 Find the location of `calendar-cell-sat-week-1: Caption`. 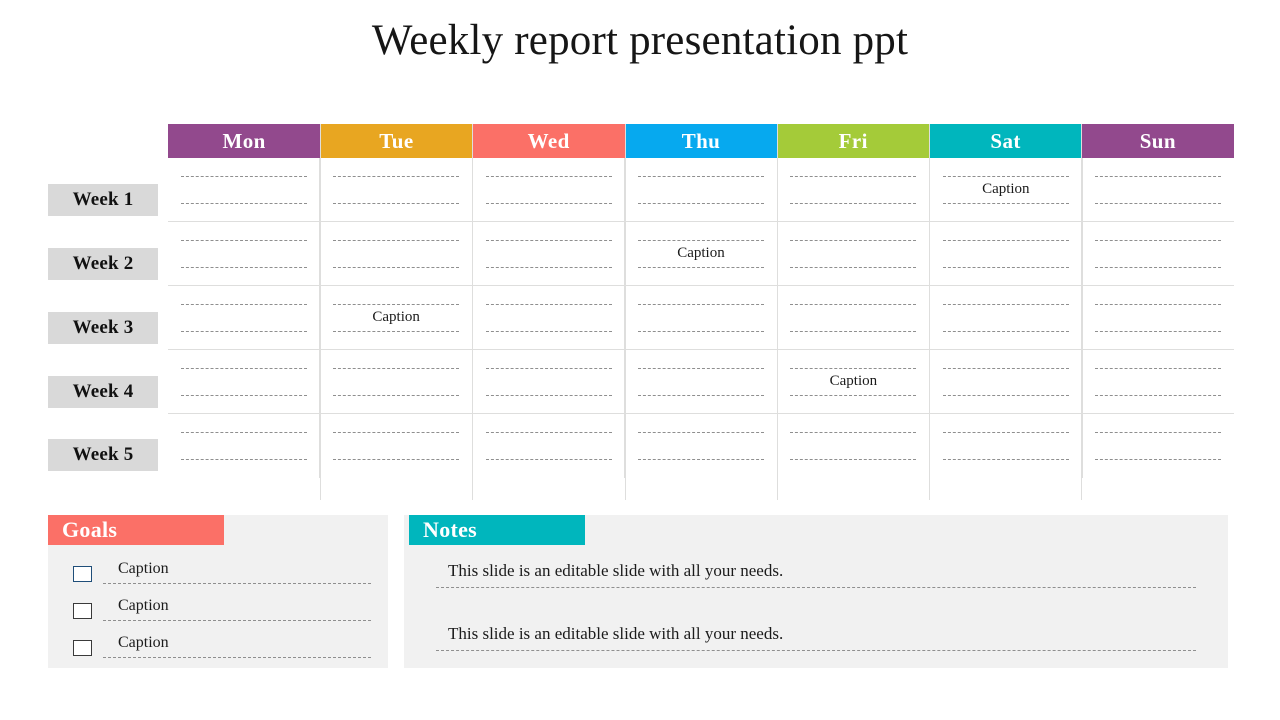

calendar-cell-sat-week-1: Caption is located at coordinates (1006, 189).